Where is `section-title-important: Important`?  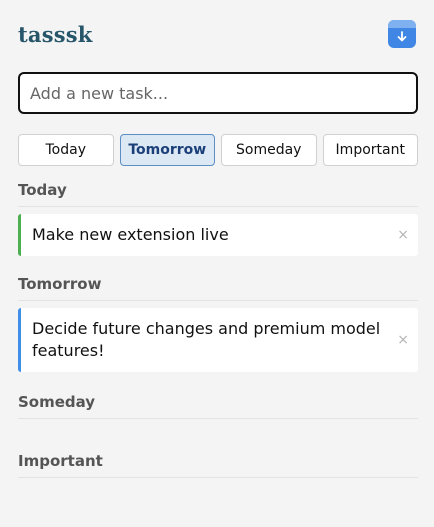 section-title-important: Important is located at coordinates (218, 465).